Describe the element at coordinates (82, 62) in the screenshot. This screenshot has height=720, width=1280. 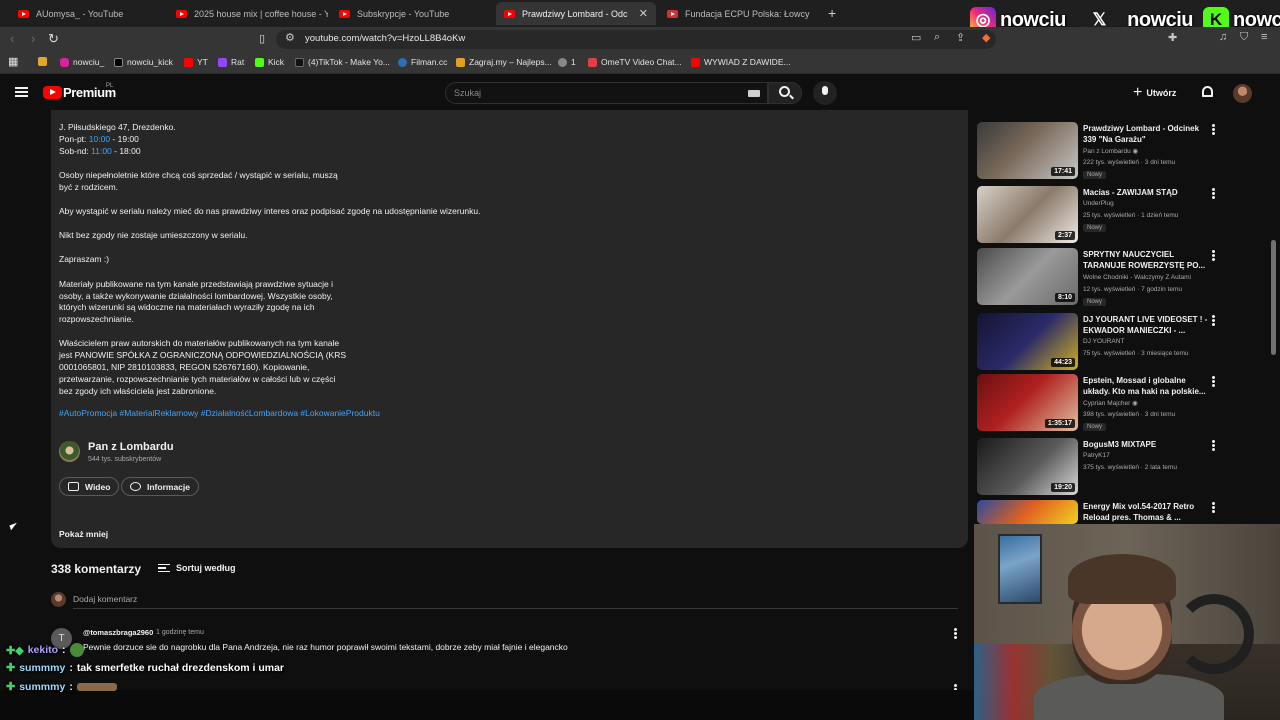
I see `bookmark-item: nowciu_` at that location.